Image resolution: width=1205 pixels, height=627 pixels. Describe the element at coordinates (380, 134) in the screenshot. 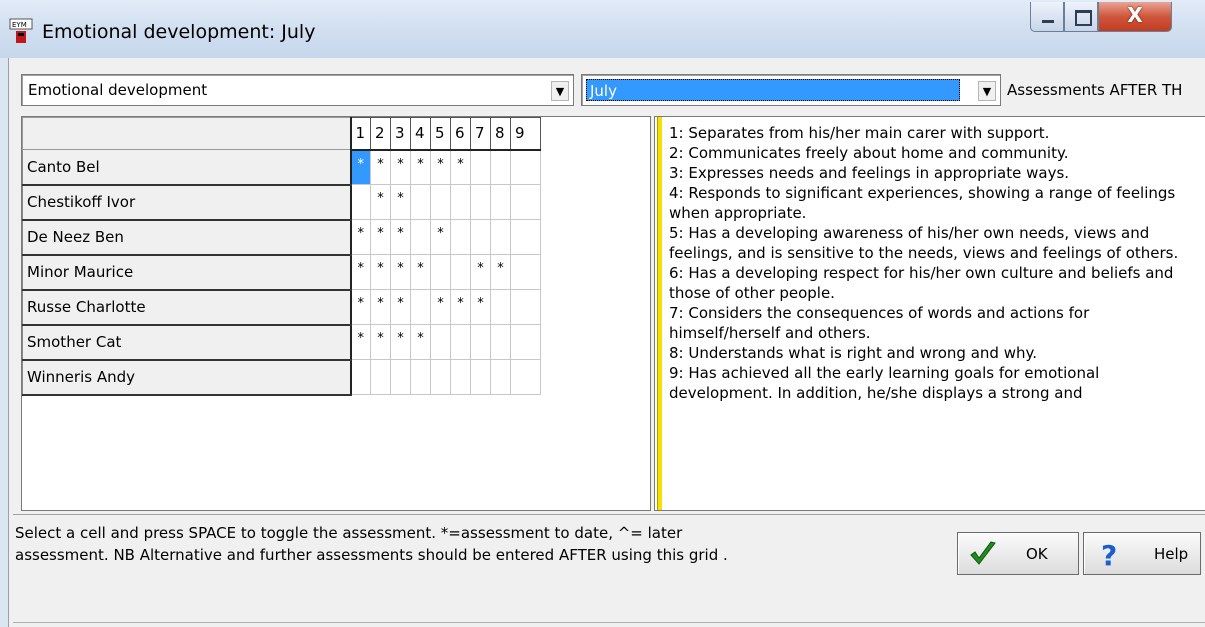

I see `column-header: 2` at that location.